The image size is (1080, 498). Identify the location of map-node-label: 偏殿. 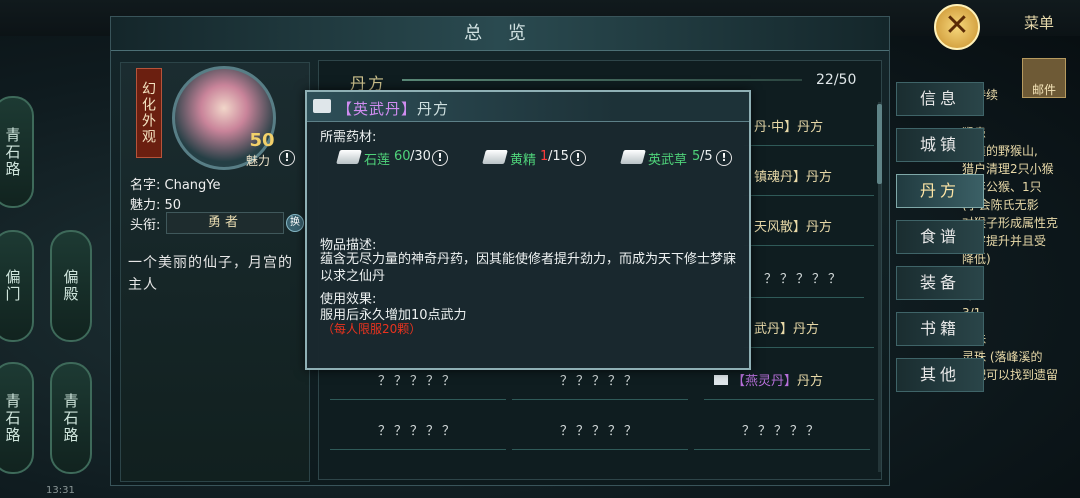
(70, 286).